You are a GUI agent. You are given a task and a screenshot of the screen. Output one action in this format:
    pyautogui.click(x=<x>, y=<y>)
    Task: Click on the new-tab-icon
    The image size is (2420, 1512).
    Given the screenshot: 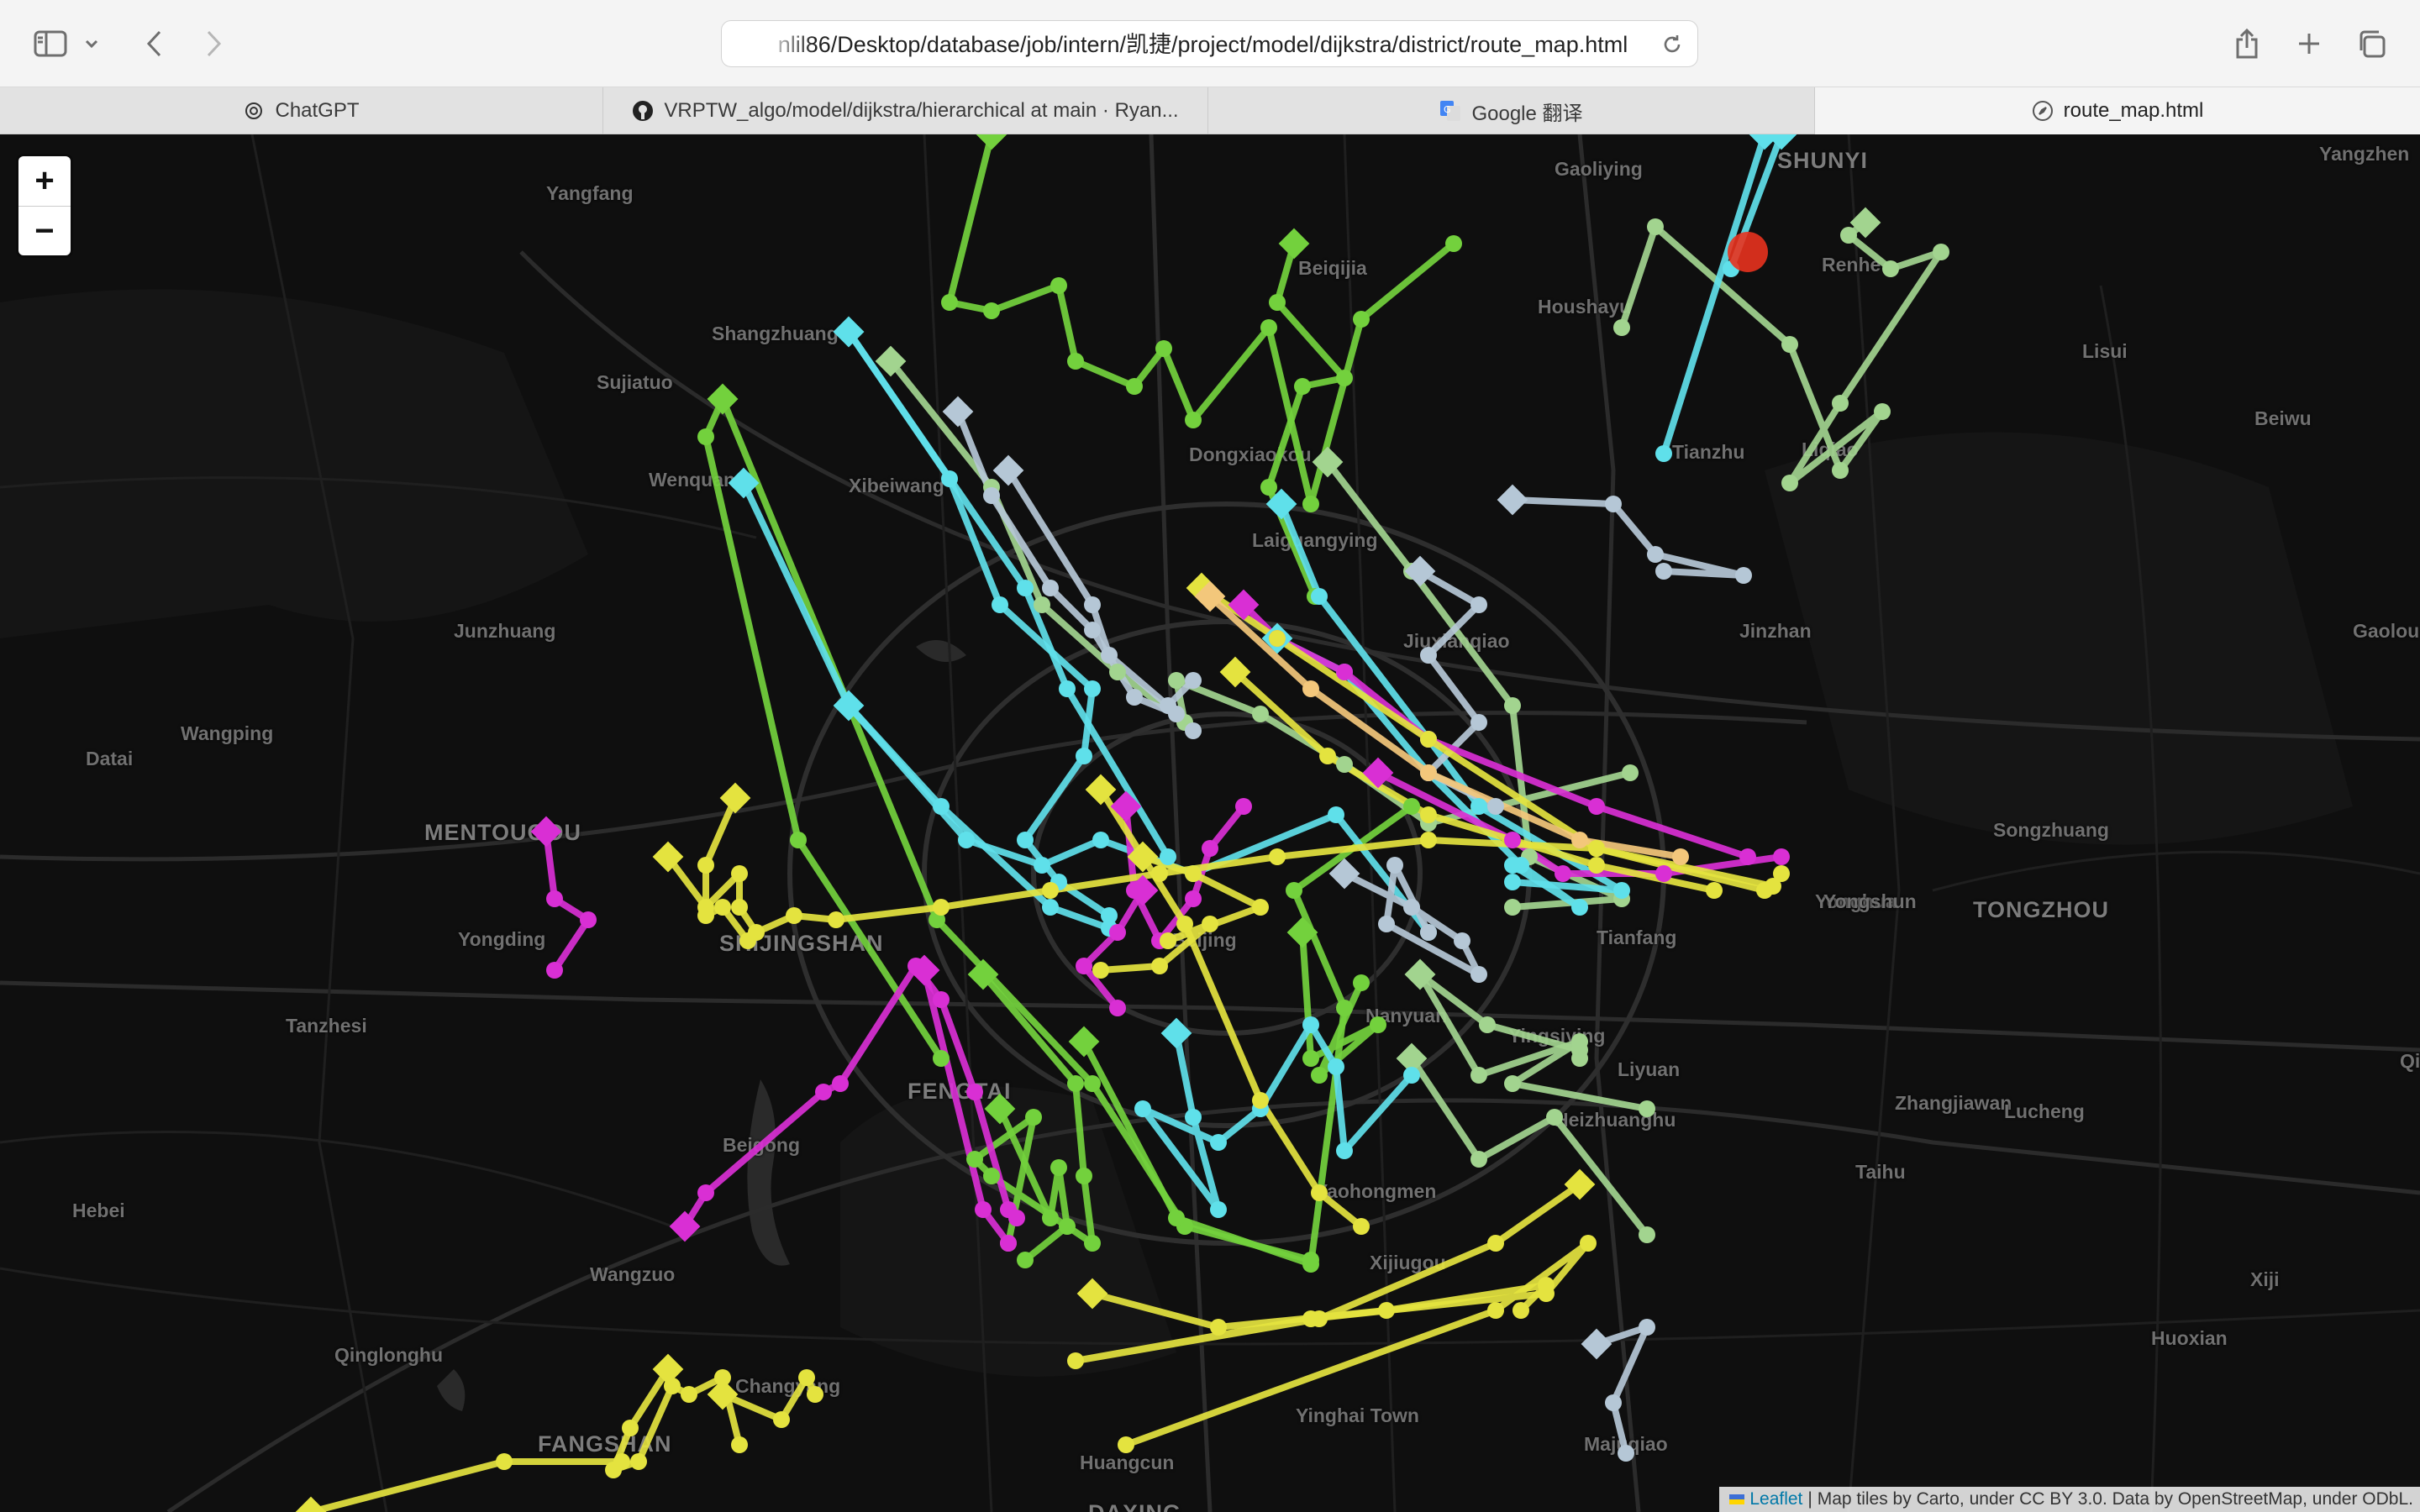 What is the action you would take?
    pyautogui.click(x=2309, y=43)
    